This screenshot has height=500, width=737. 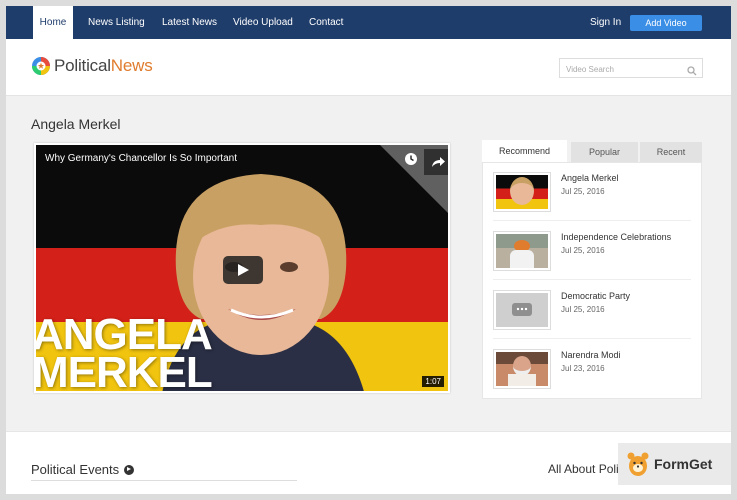 I want to click on list-item: Narendra Modi Jul 23, 2016, so click(x=592, y=369).